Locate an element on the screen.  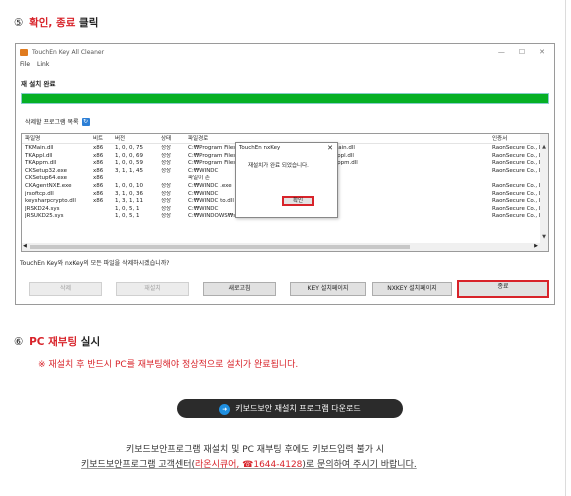
reinstall-button: 재설치 is located at coordinates (152, 289).